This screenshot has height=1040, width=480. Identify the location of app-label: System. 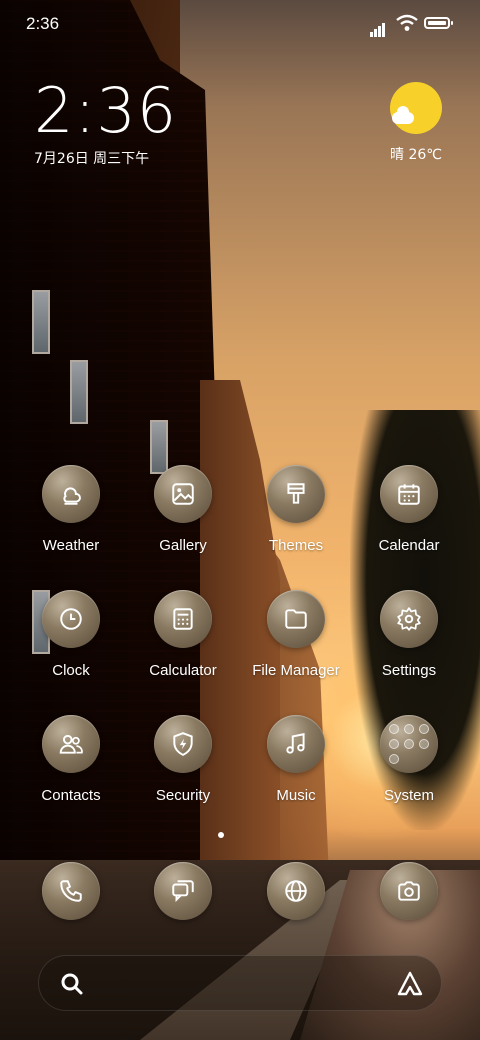
(408, 795).